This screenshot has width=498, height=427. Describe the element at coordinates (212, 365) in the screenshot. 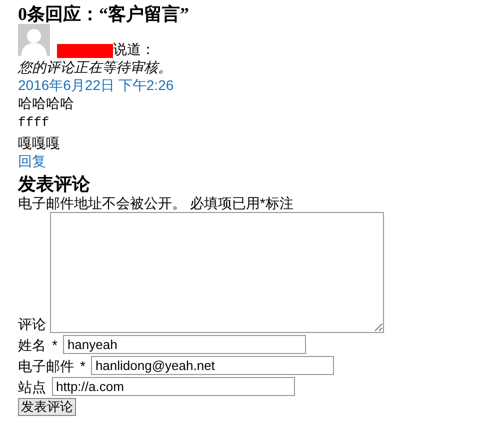

I see `text-field: hanlidong@yeah.net` at that location.